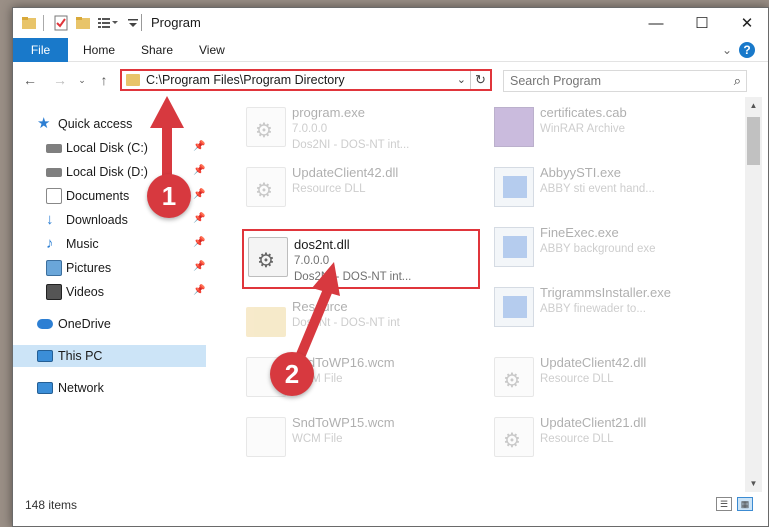 Image resolution: width=769 pixels, height=527 pixels. What do you see at coordinates (61, 23) in the screenshot?
I see `properties-icon` at bounding box center [61, 23].